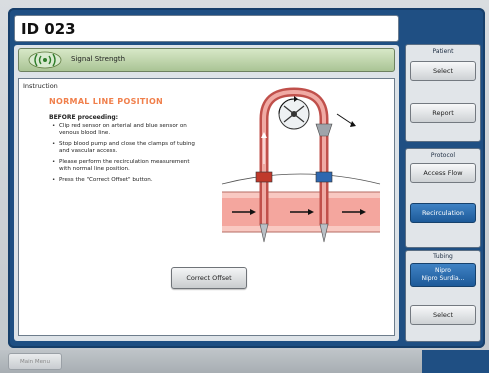 The image size is (489, 373). I want to click on tubing-line-1: Nipro, so click(443, 270).